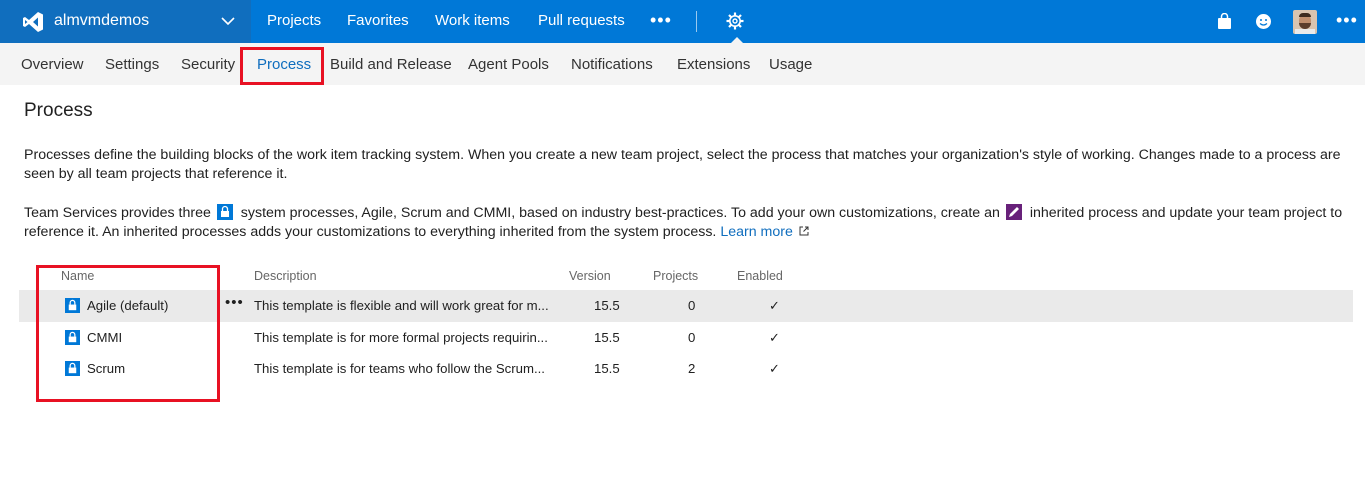 This screenshot has height=478, width=1365. I want to click on column-header-enabled: Enabled, so click(760, 276).